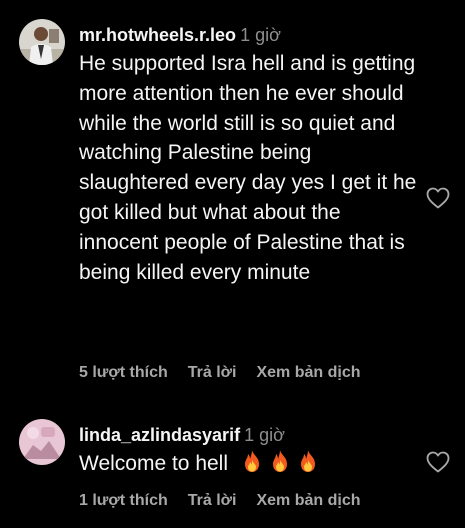  I want to click on avatar, so click(42, 442).